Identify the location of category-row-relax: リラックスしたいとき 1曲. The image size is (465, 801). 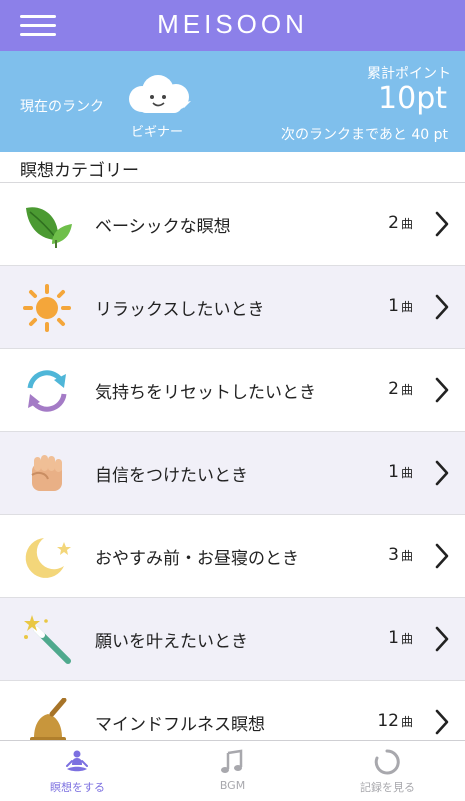
(232, 307).